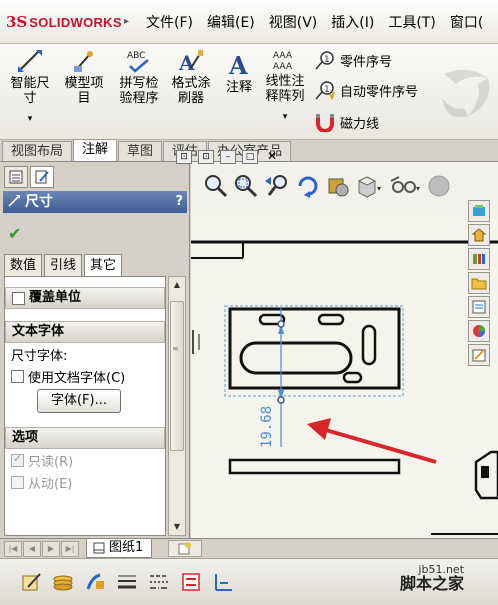 The width and height of the screenshot is (498, 605). What do you see at coordinates (191, 77) in the screenshot?
I see `format-painter-button: A 格式涂 刷器` at bounding box center [191, 77].